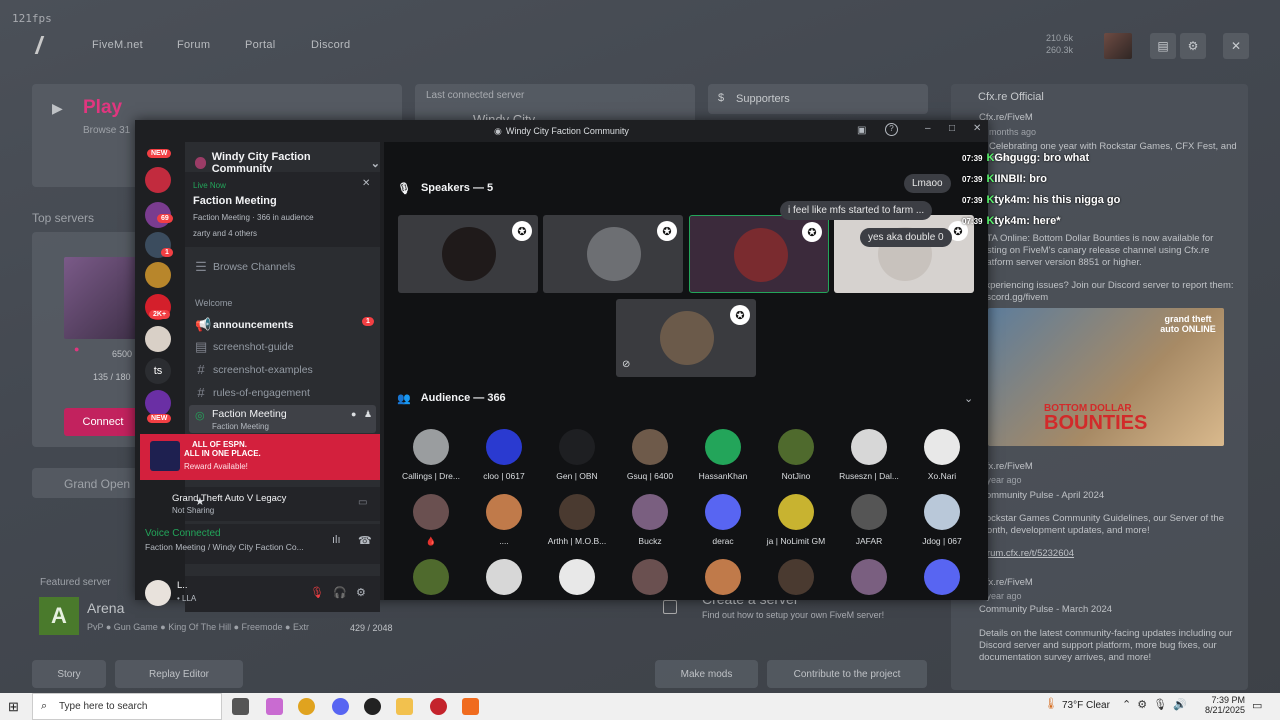 The height and width of the screenshot is (720, 1280). I want to click on fivem-logo, so click(46, 45).